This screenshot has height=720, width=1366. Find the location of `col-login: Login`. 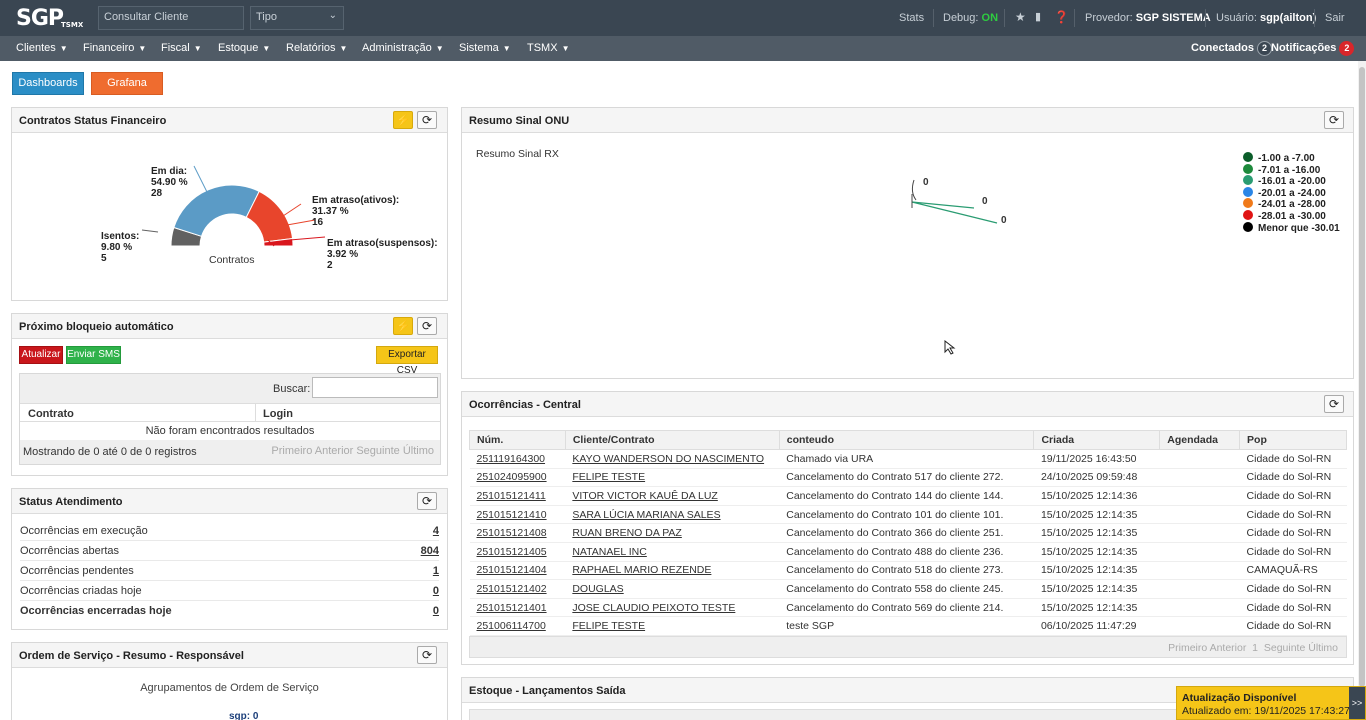

col-login: Login is located at coordinates (278, 414).